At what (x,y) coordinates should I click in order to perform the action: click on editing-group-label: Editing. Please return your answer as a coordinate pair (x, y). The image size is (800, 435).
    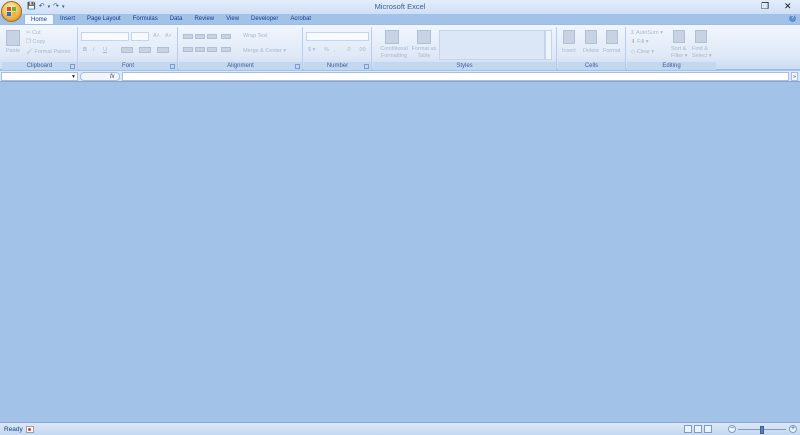
    Looking at the image, I should click on (671, 66).